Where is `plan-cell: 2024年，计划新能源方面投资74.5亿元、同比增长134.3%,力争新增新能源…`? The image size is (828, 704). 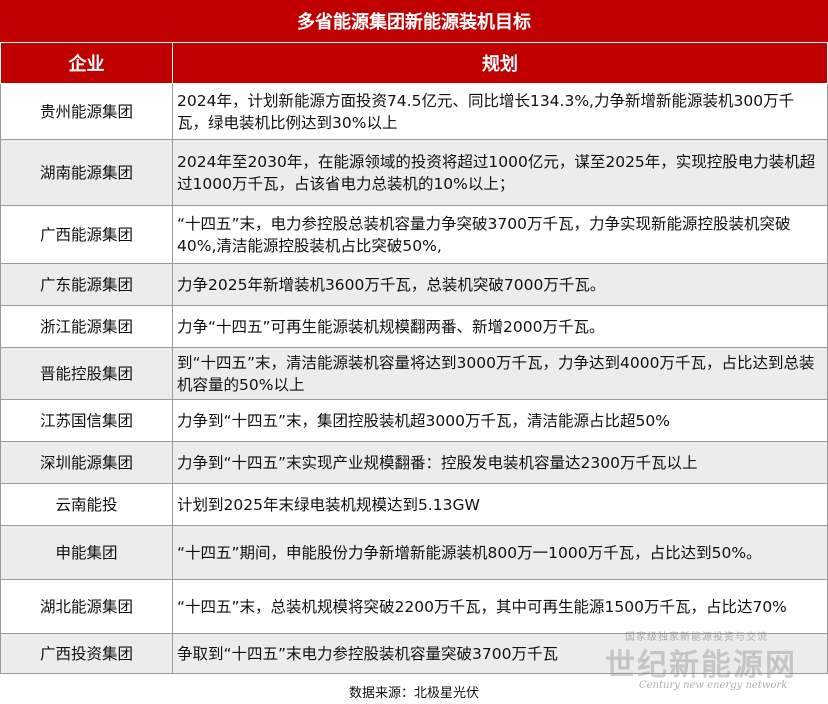
plan-cell: 2024年，计划新能源方面投资74.5亿元、同比增长134.3%,力争新增新能源… is located at coordinates (500, 111).